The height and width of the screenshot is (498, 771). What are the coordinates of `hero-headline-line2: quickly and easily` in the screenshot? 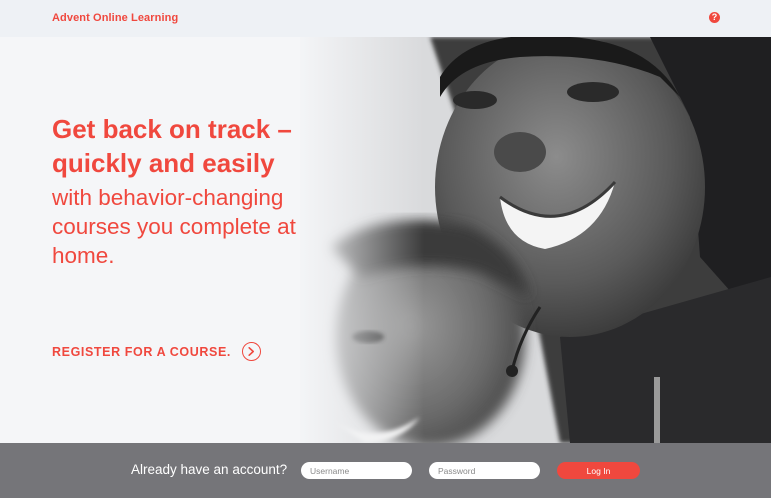 It's located at (163, 163).